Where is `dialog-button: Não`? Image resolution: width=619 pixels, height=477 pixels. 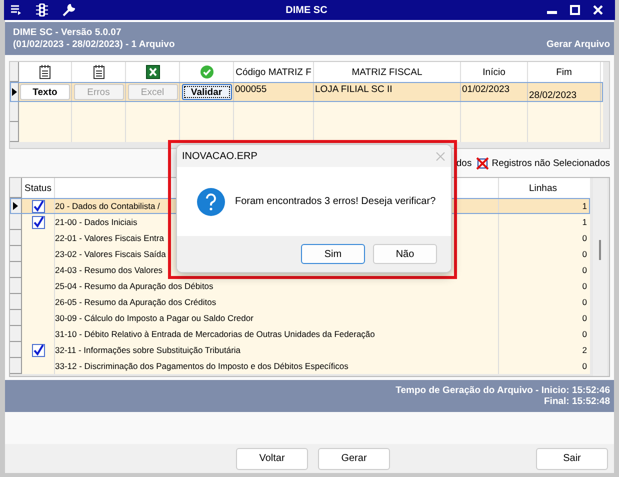 dialog-button: Não is located at coordinates (405, 254).